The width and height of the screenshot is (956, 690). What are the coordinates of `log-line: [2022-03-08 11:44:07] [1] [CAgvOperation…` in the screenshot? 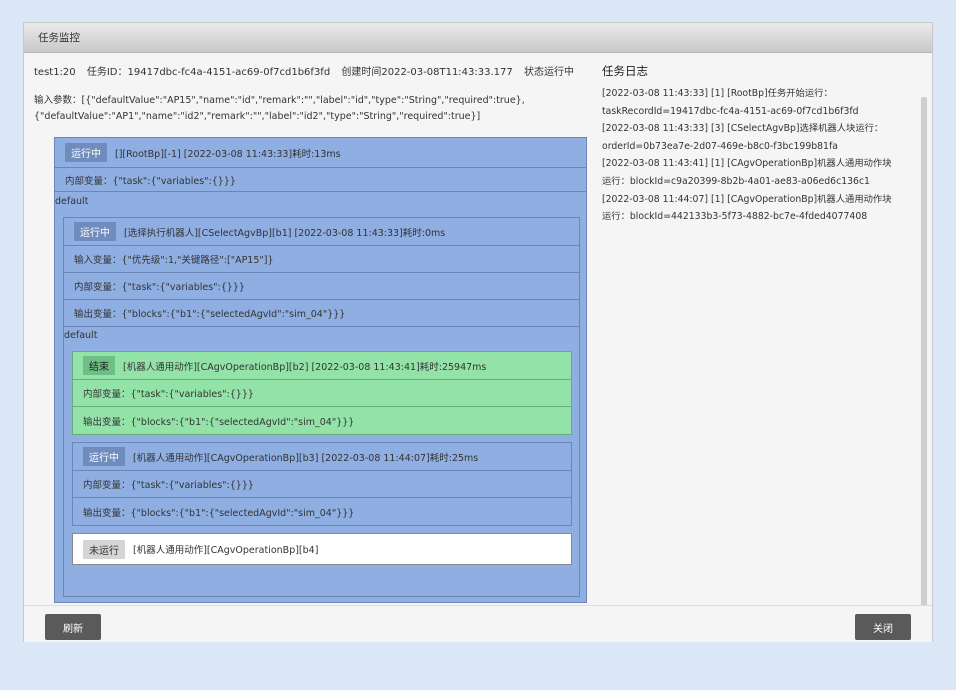 It's located at (747, 199).